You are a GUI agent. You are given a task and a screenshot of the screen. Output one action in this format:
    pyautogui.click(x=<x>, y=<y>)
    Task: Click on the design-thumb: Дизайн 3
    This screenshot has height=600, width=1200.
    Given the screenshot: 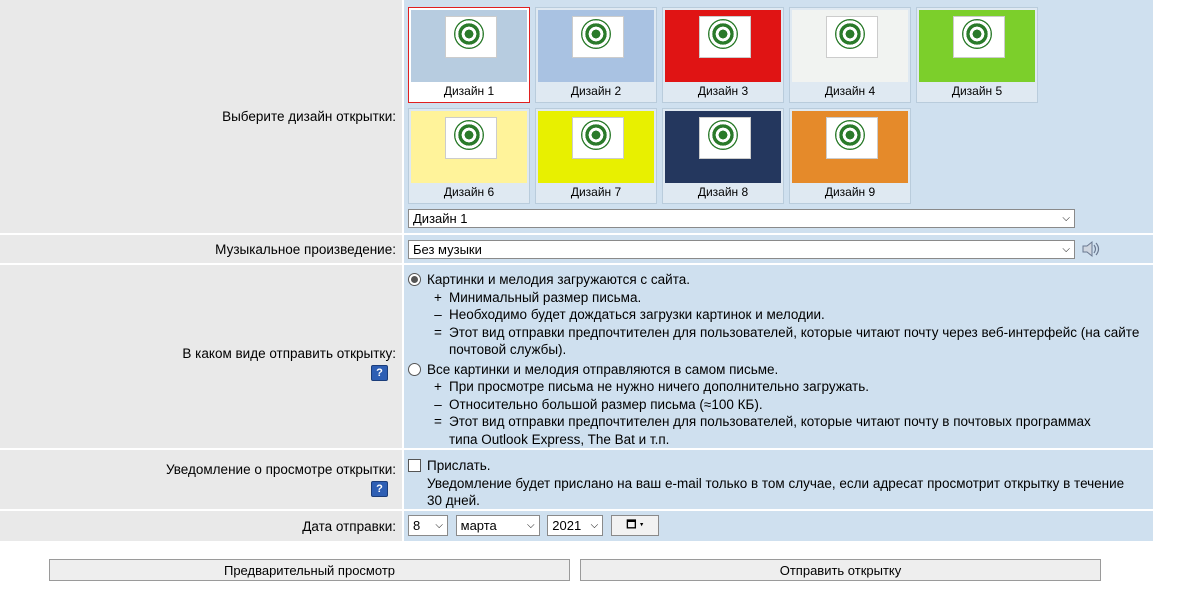 What is the action you would take?
    pyautogui.click(x=723, y=55)
    